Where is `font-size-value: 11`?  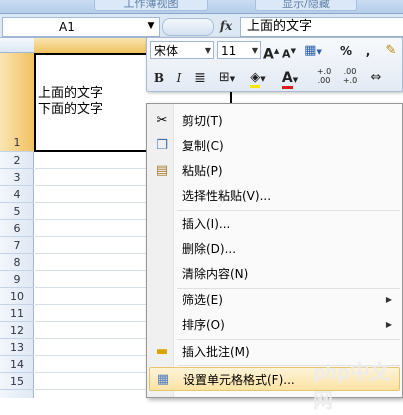
font-size-value: 11 is located at coordinates (229, 51).